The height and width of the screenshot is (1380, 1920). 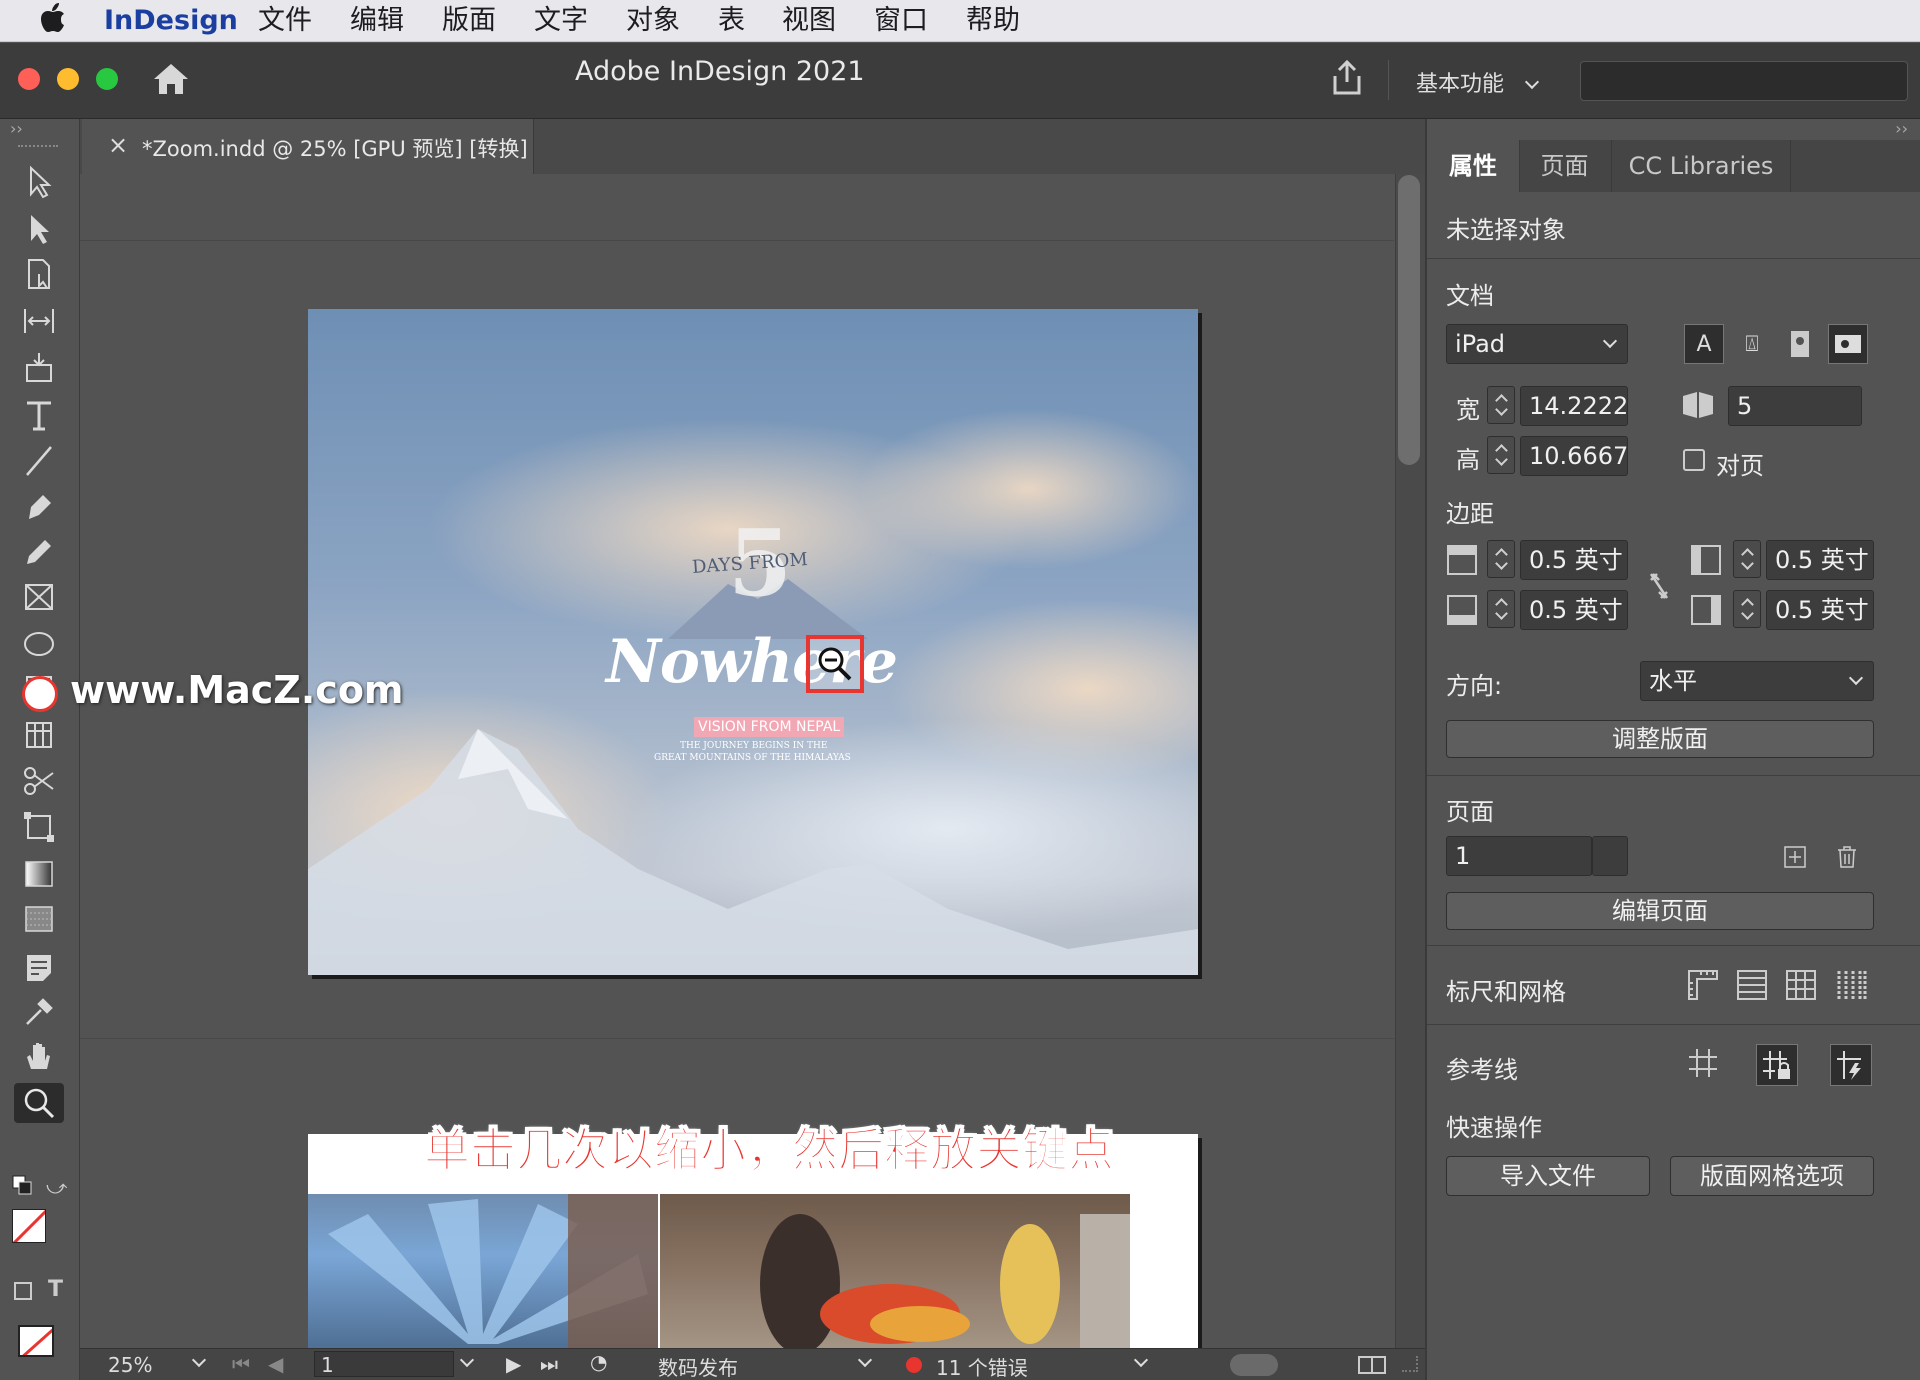 I want to click on import-file-button: 导入文件, so click(x=1548, y=1176).